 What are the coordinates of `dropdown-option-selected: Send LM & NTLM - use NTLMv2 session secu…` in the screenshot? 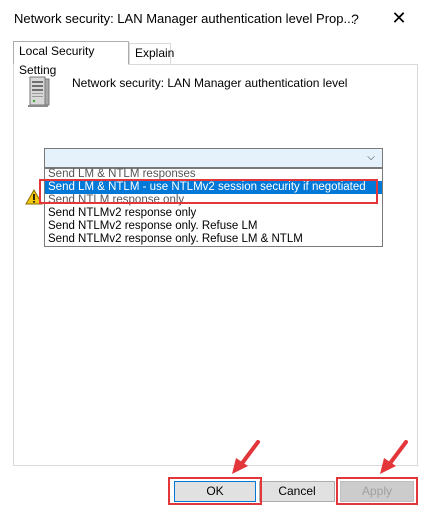 It's located at (213, 187).